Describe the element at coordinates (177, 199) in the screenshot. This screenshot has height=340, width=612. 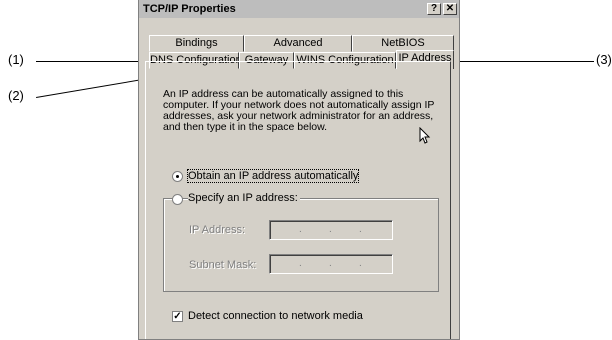
I see `specify-ip-radio` at that location.